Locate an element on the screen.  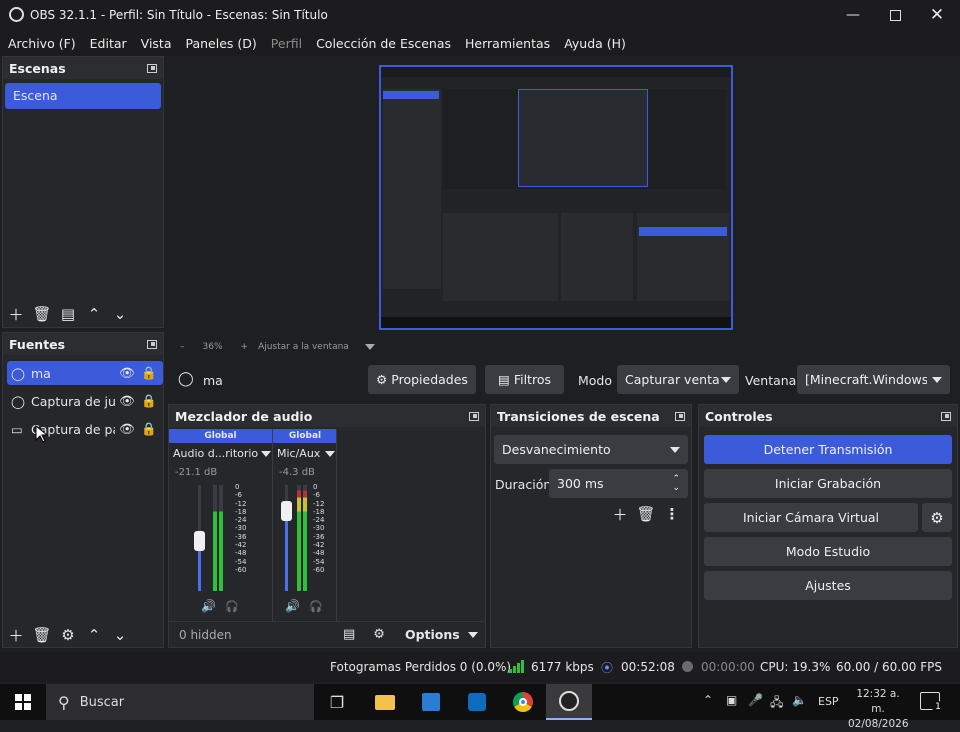
chrome-icon is located at coordinates (523, 702).